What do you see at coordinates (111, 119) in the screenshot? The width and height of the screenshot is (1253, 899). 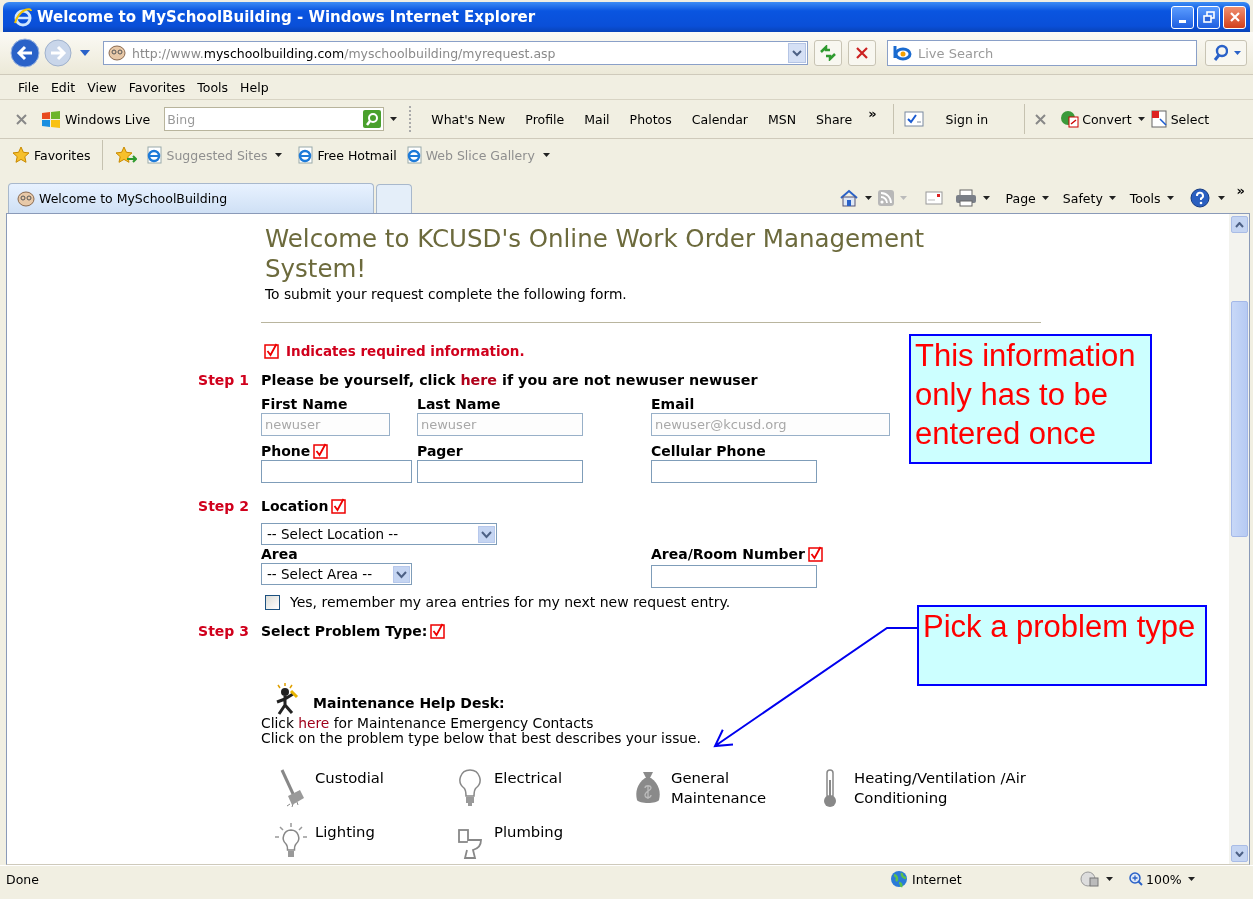 I see `toolbar-link: Windows Live` at bounding box center [111, 119].